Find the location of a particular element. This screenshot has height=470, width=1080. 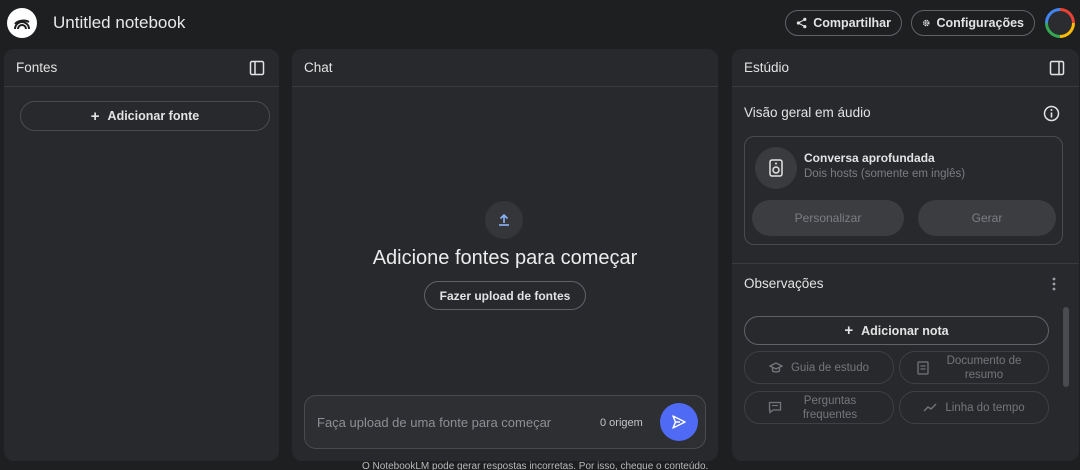

settings-button: Configurações is located at coordinates (973, 23).